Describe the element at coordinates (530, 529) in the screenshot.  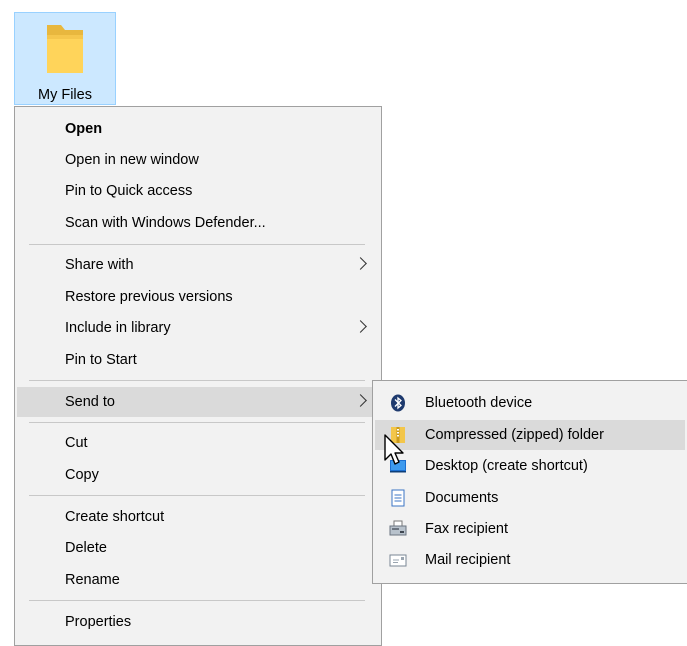
I see `submenu-item-fax-recipient: Fax recipient` at that location.